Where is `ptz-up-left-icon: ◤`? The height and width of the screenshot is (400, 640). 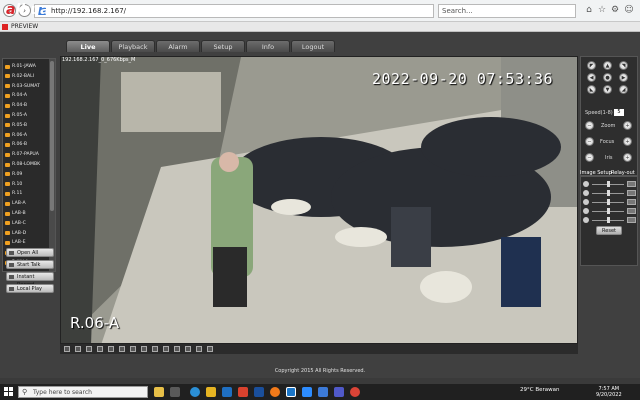
ptz-up-left-icon: ◤ is located at coordinates (591, 65).